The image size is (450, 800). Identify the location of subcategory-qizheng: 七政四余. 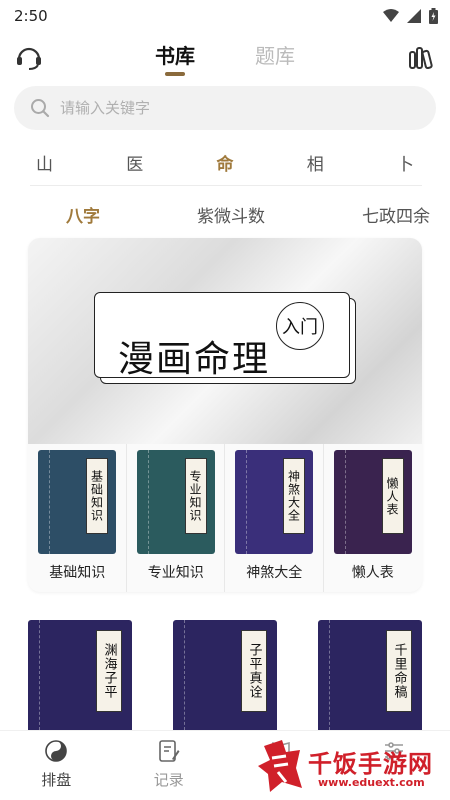
(396, 214).